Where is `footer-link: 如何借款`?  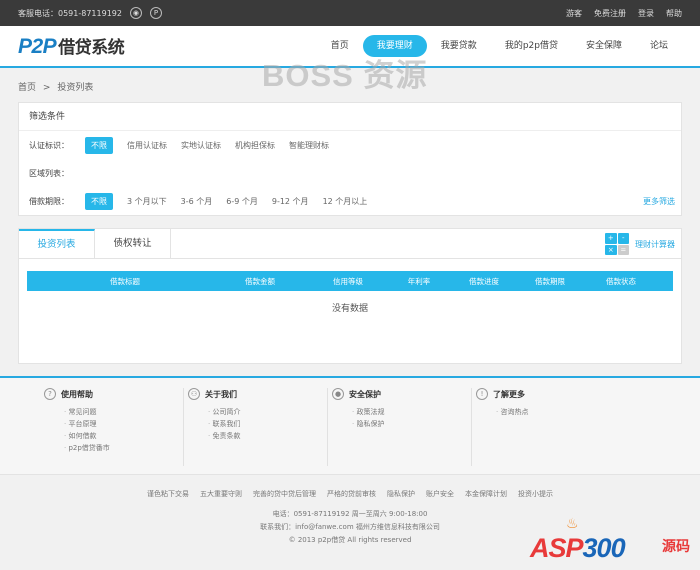 footer-link: 如何借款 is located at coordinates (123, 436).